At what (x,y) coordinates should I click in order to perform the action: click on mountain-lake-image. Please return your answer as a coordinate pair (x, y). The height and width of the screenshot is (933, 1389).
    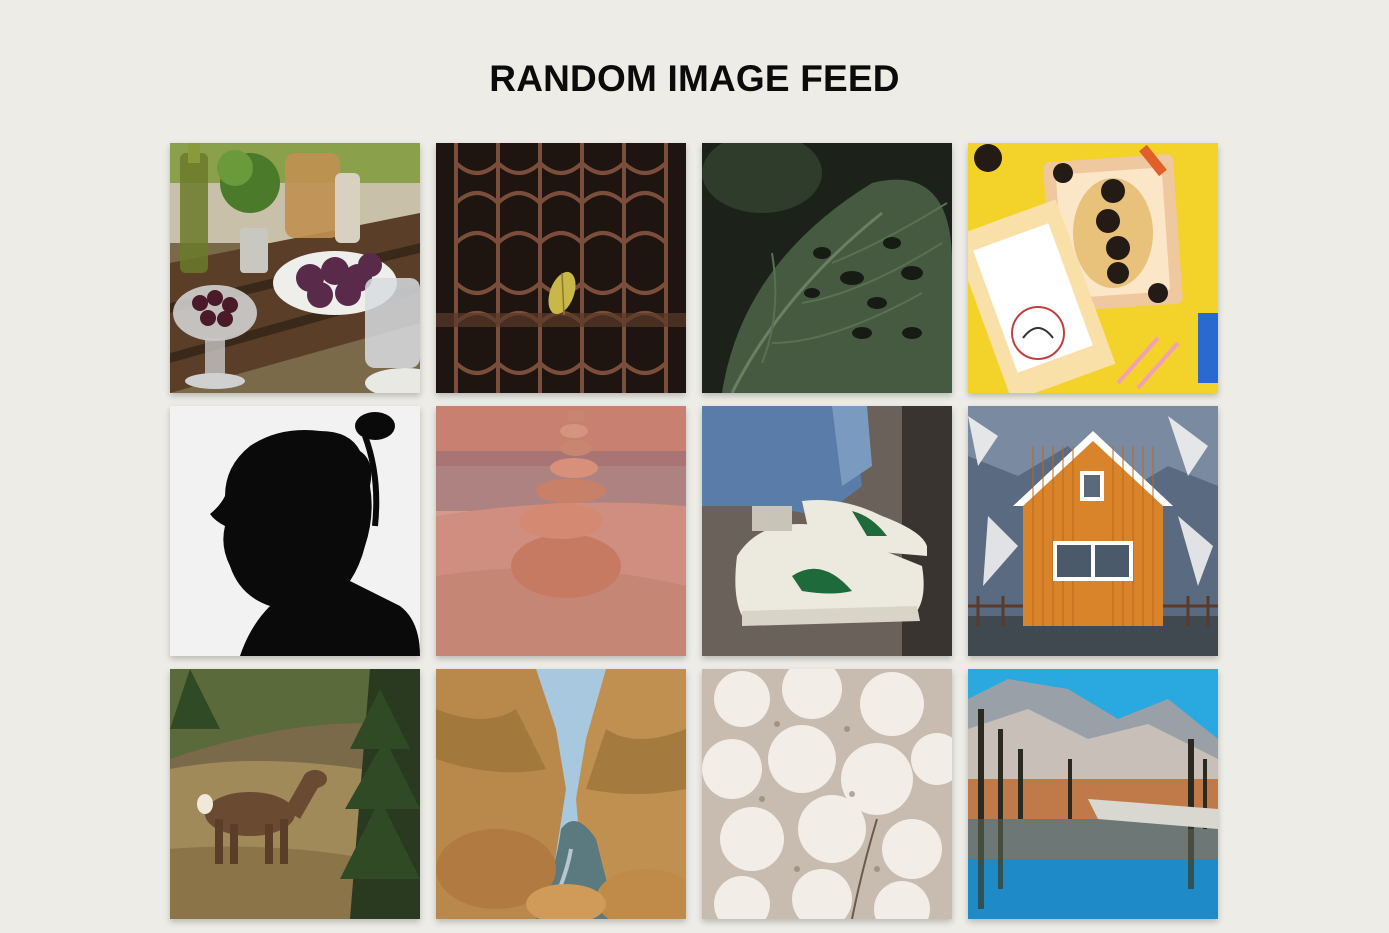
    Looking at the image, I should click on (1093, 794).